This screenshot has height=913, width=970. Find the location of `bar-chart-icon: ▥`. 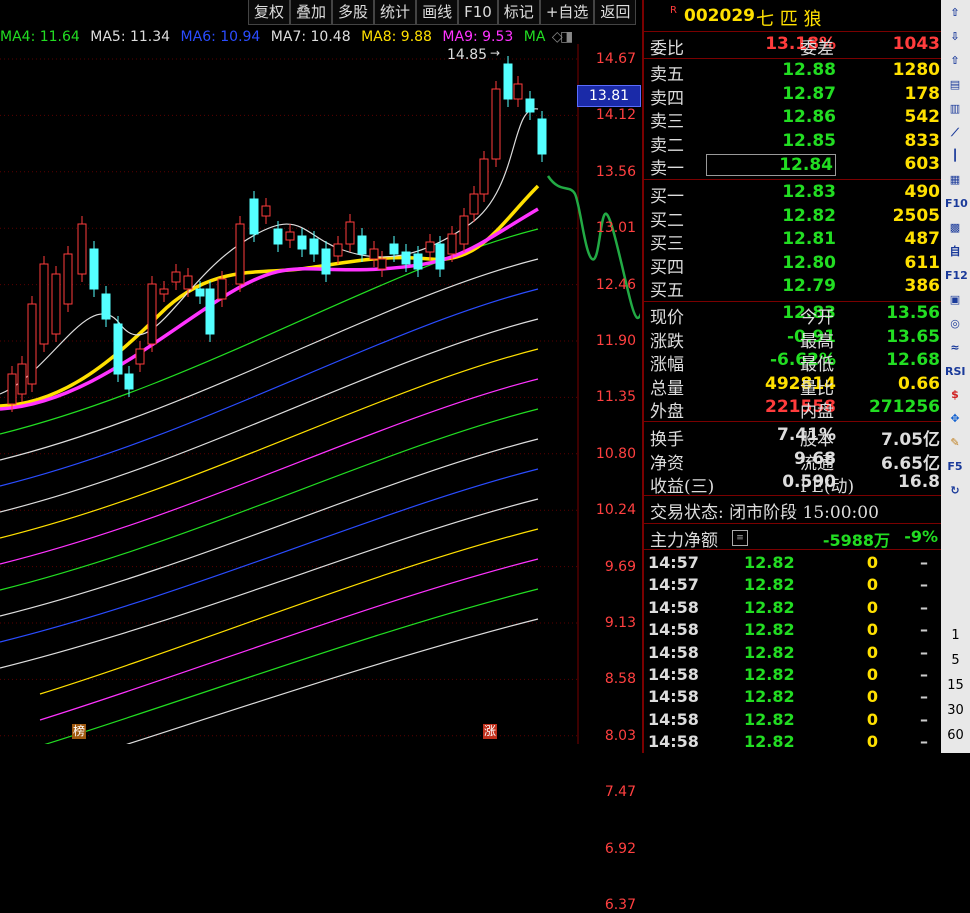

bar-chart-icon: ▥ is located at coordinates (955, 109).